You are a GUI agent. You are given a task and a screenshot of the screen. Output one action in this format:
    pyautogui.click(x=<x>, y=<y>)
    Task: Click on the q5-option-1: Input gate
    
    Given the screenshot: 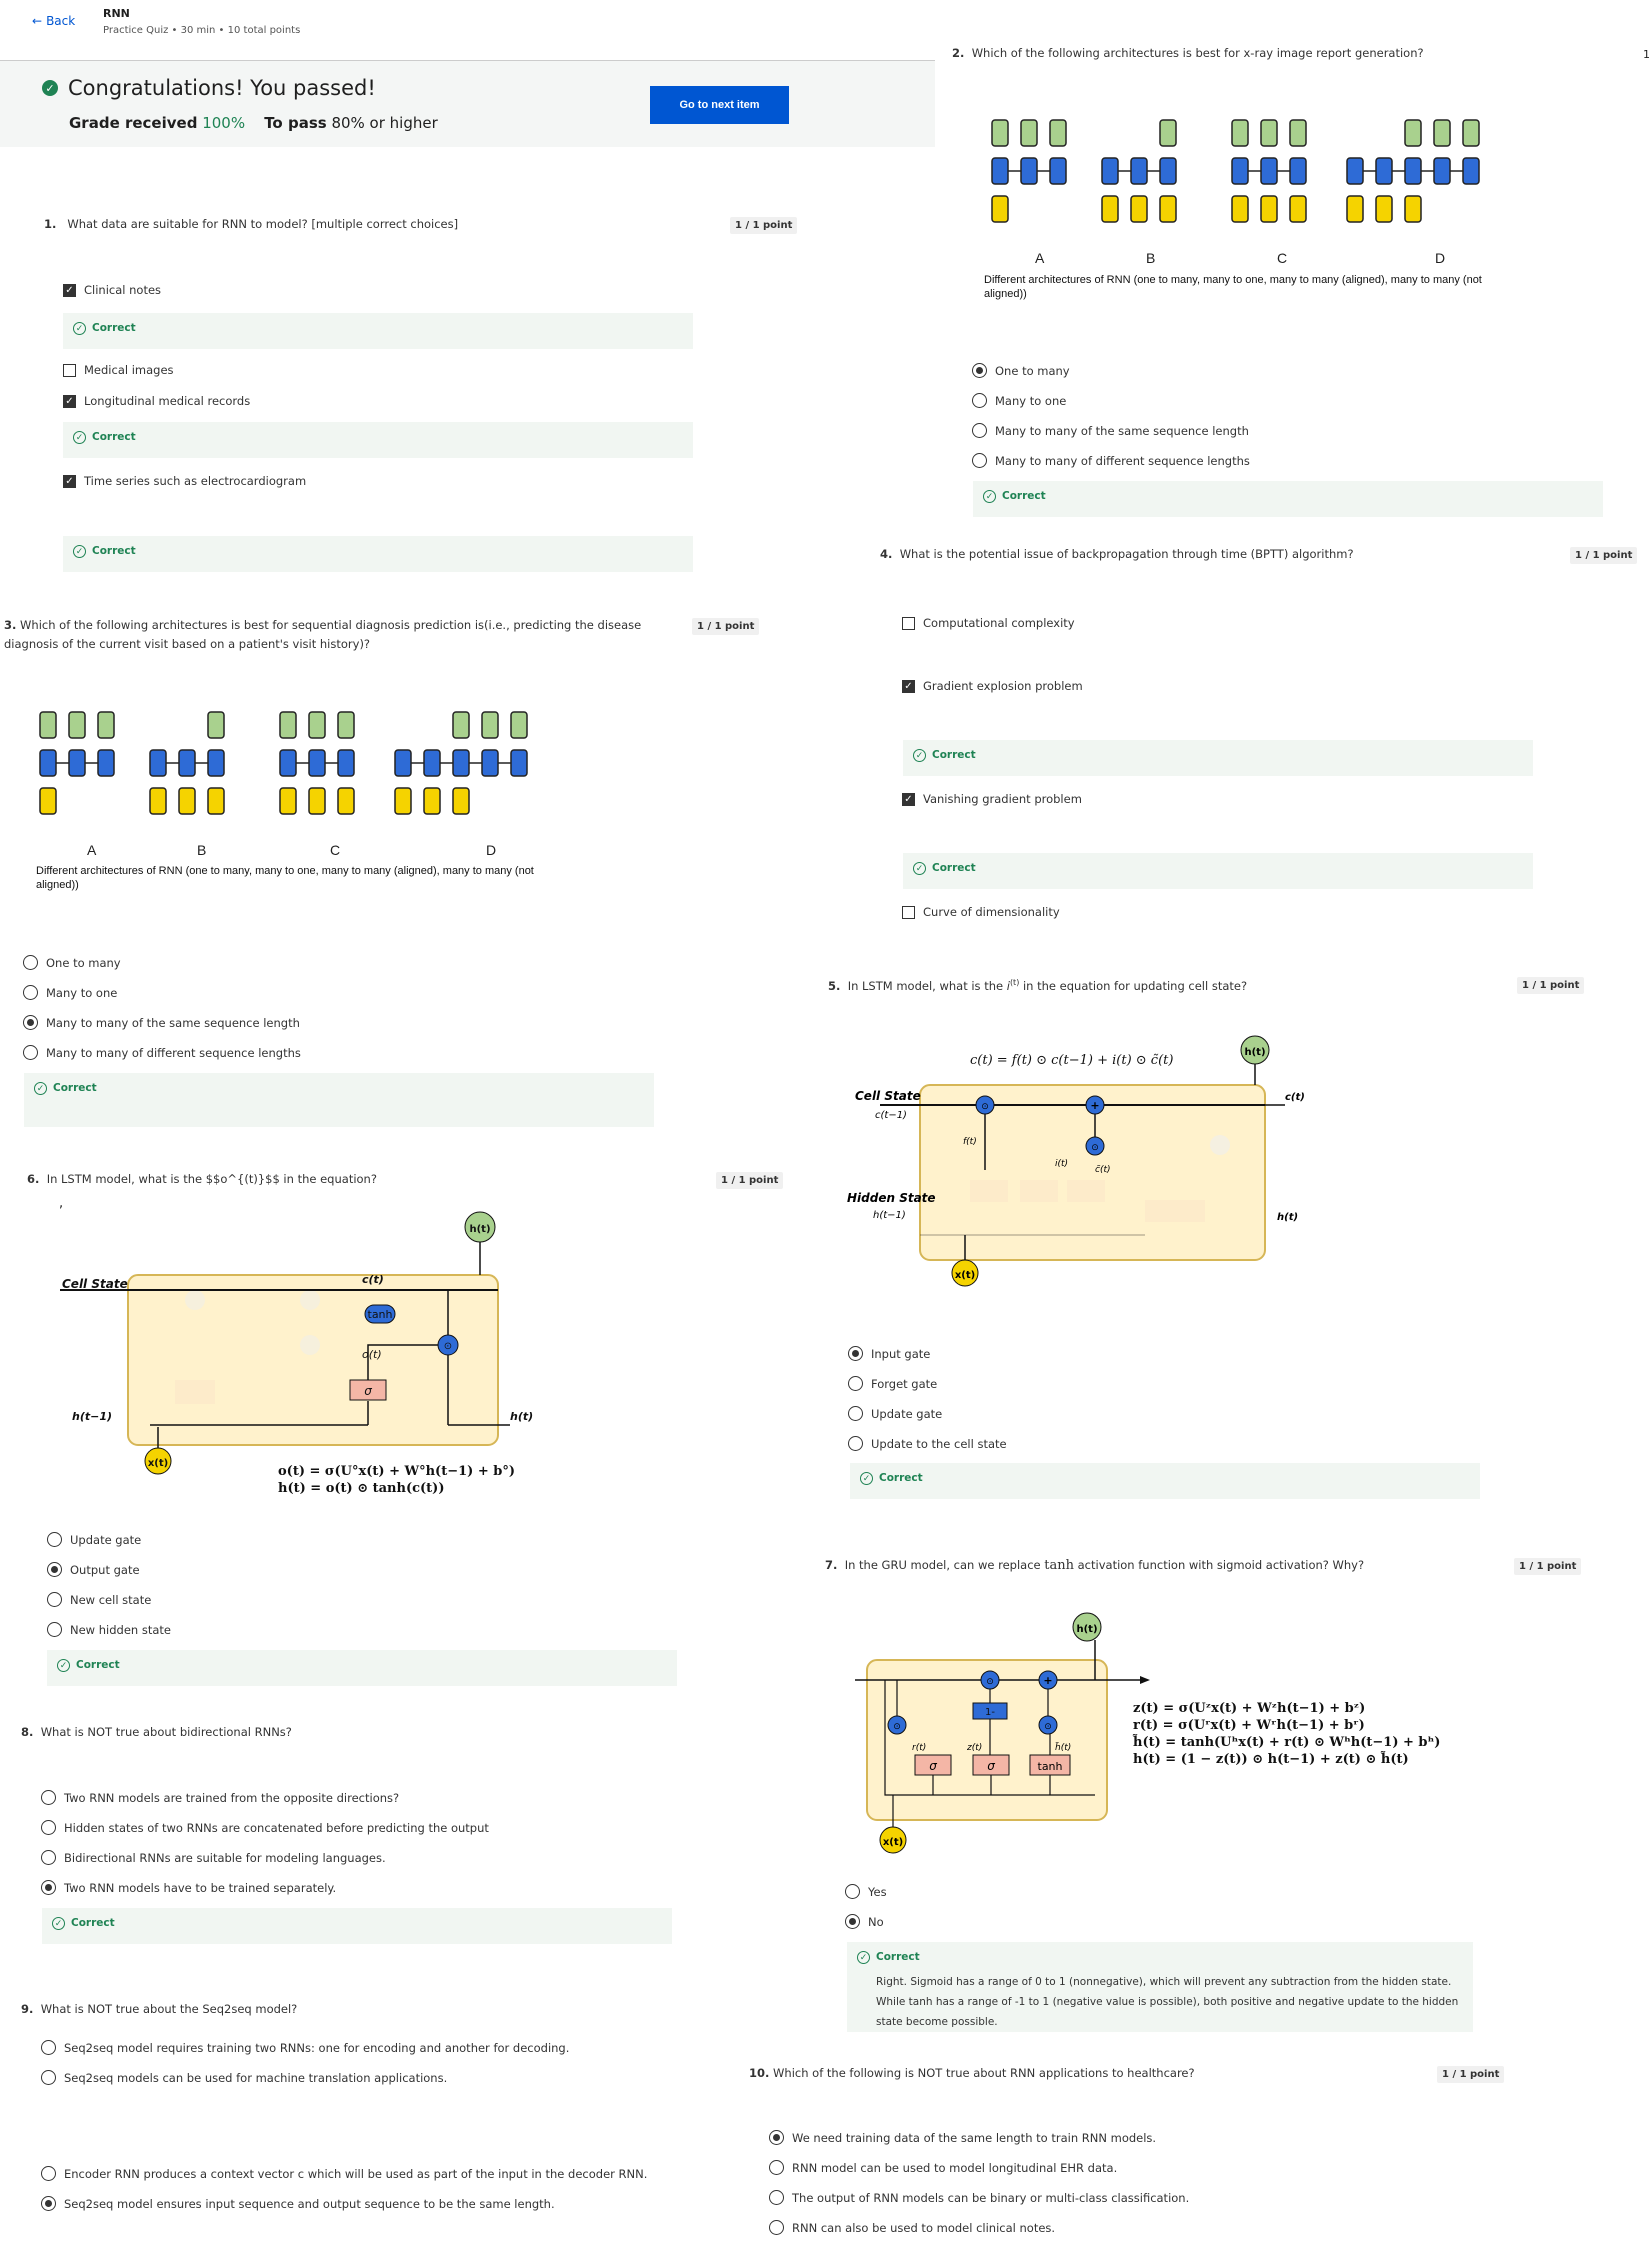 What is the action you would take?
    pyautogui.click(x=889, y=1353)
    